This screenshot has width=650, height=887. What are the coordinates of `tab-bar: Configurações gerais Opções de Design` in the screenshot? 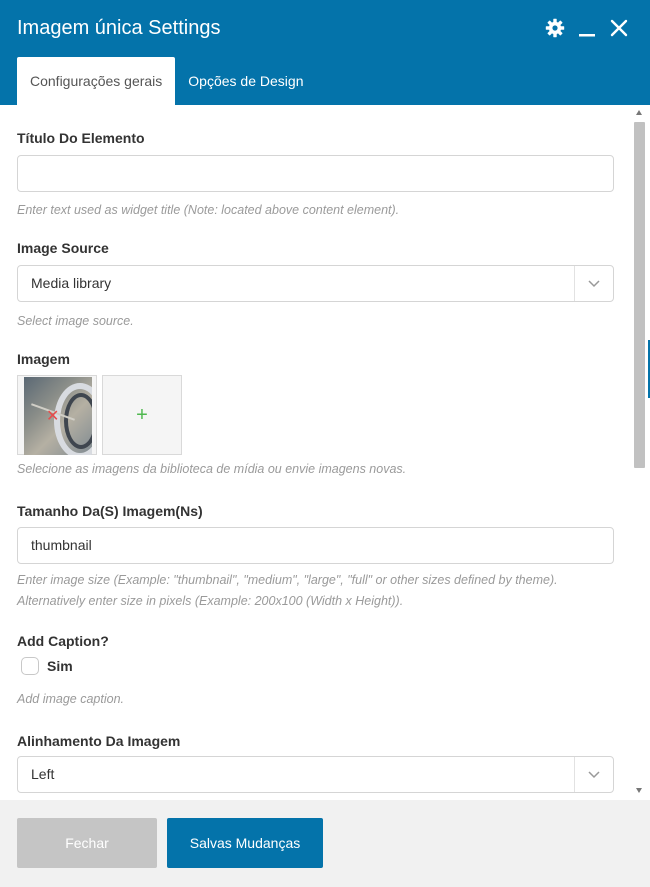 It's located at (166, 81).